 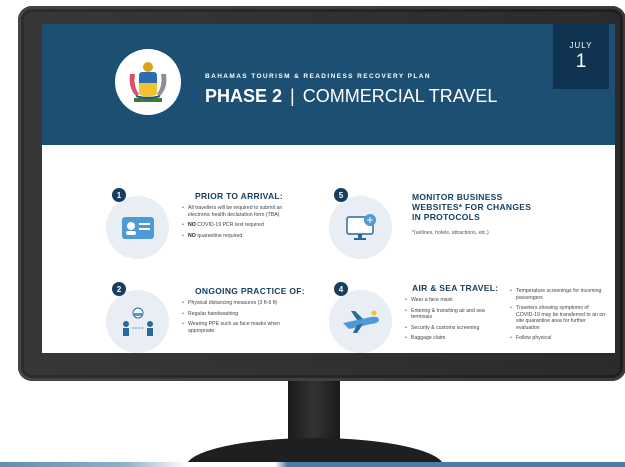 I want to click on list-item: Wear a face mask, so click(x=450, y=300).